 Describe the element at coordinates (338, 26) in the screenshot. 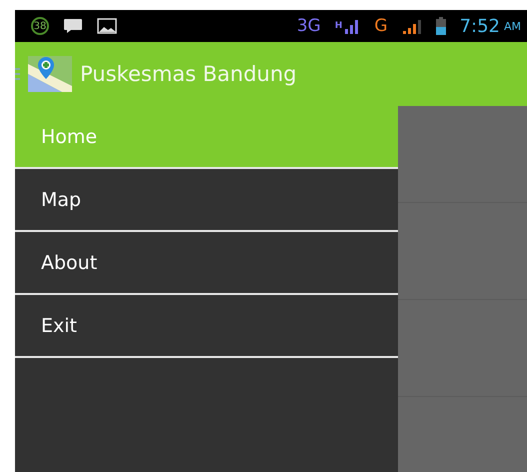

I see `network-type: H` at that location.